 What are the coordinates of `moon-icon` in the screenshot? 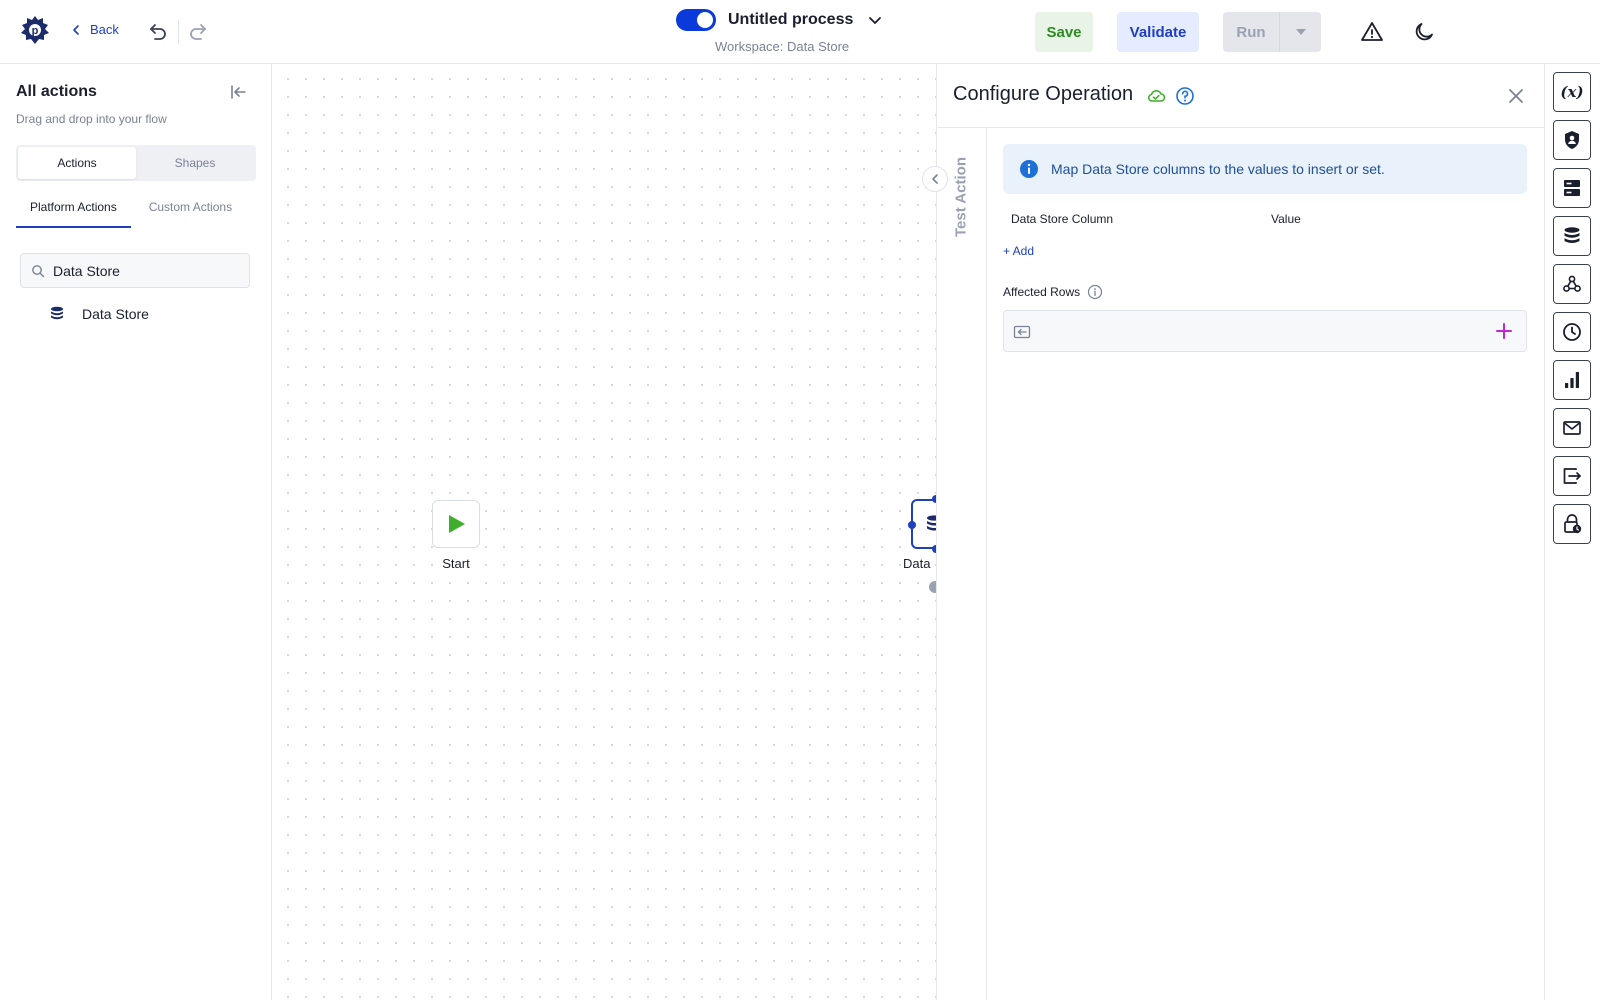 It's located at (1424, 32).